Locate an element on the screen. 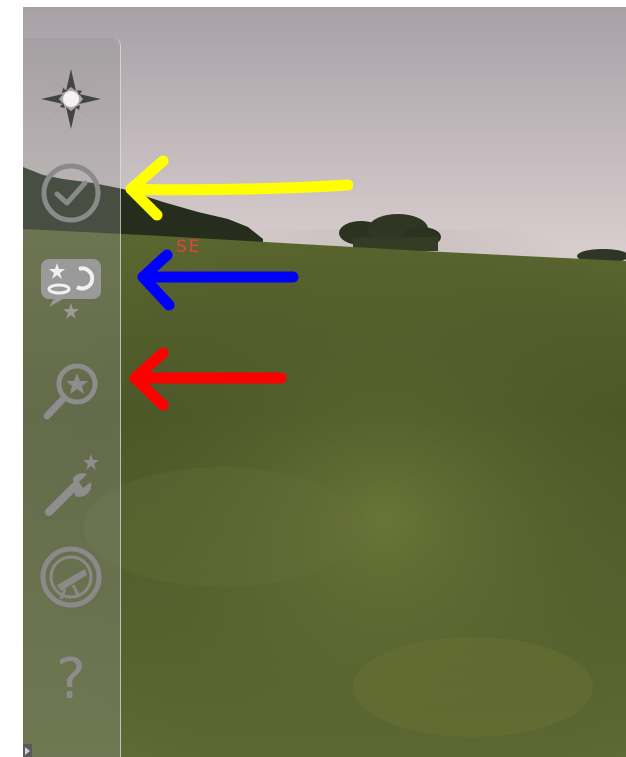 This screenshot has height=757, width=626. expand-toggle is located at coordinates (27, 750).